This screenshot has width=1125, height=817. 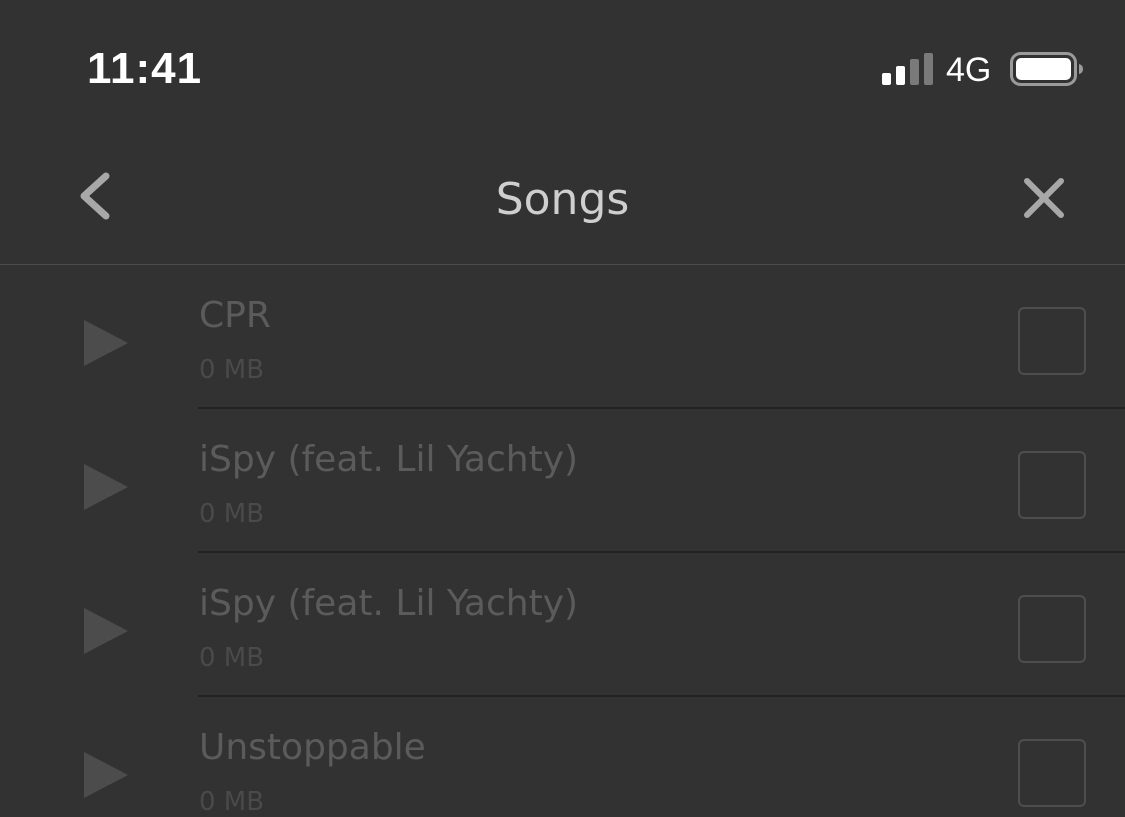 I want to click on cellular-signal-icon, so click(x=907, y=69).